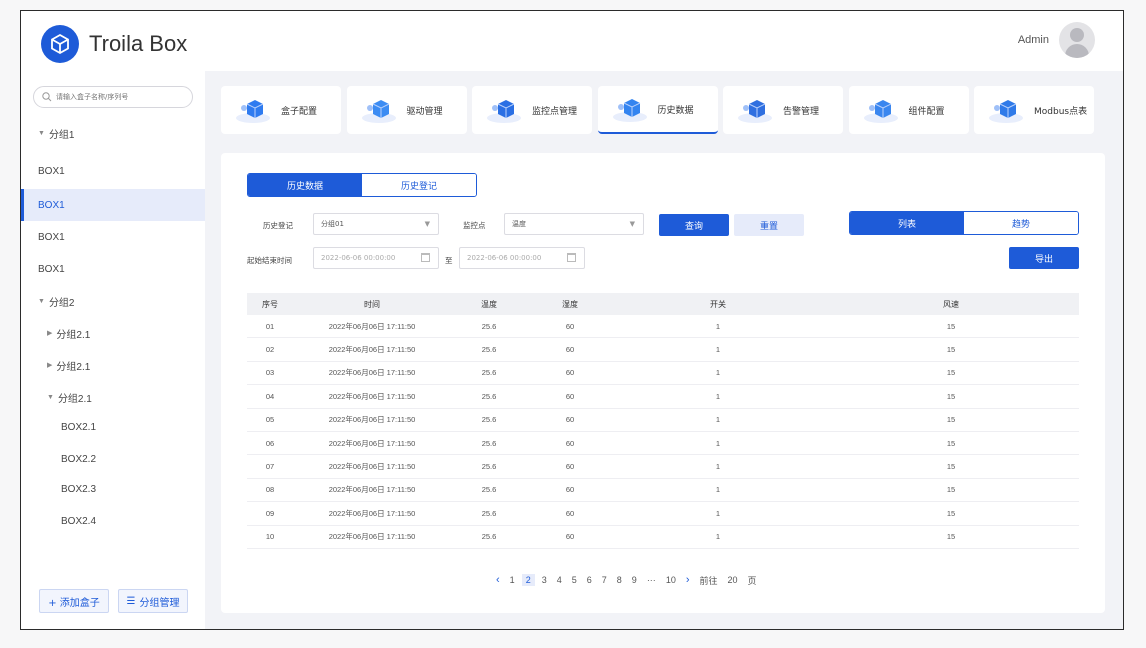 The width and height of the screenshot is (1146, 648). What do you see at coordinates (305, 185) in the screenshot?
I see `tab-history-data: 历史数据` at bounding box center [305, 185].